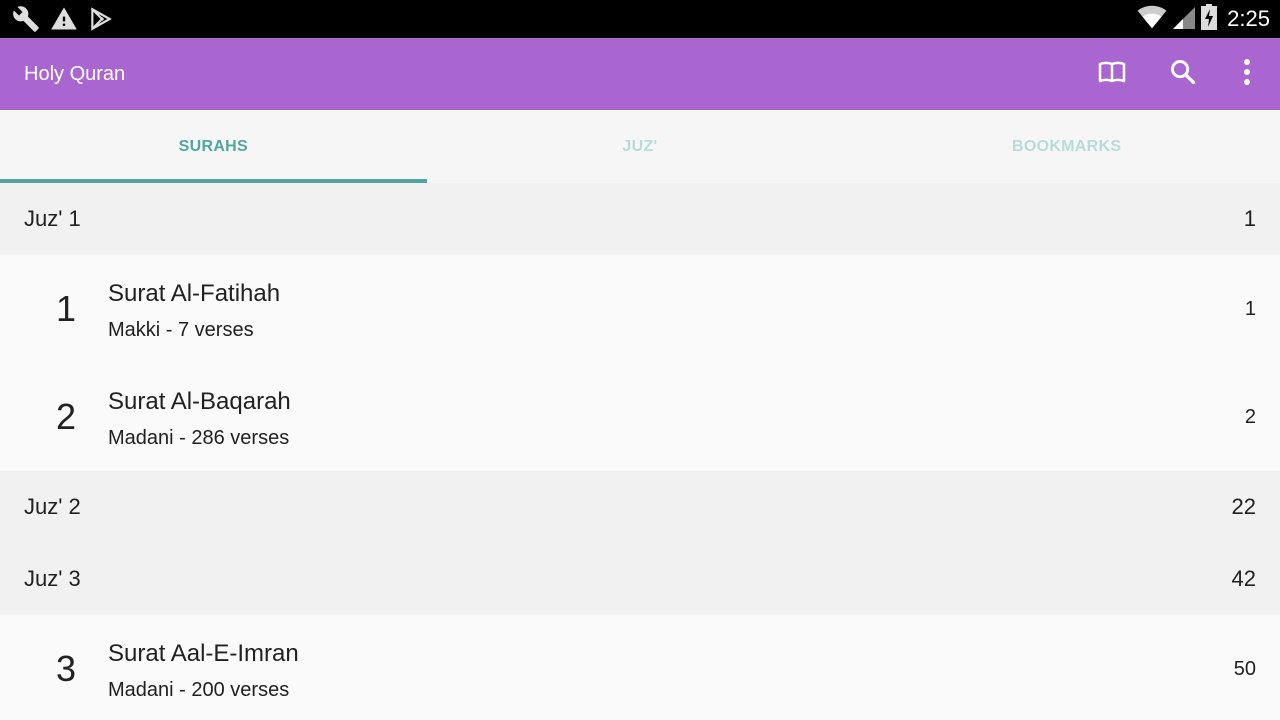 This screenshot has height=720, width=1280. What do you see at coordinates (1249, 218) in the screenshot?
I see `juz-page-number: 1` at bounding box center [1249, 218].